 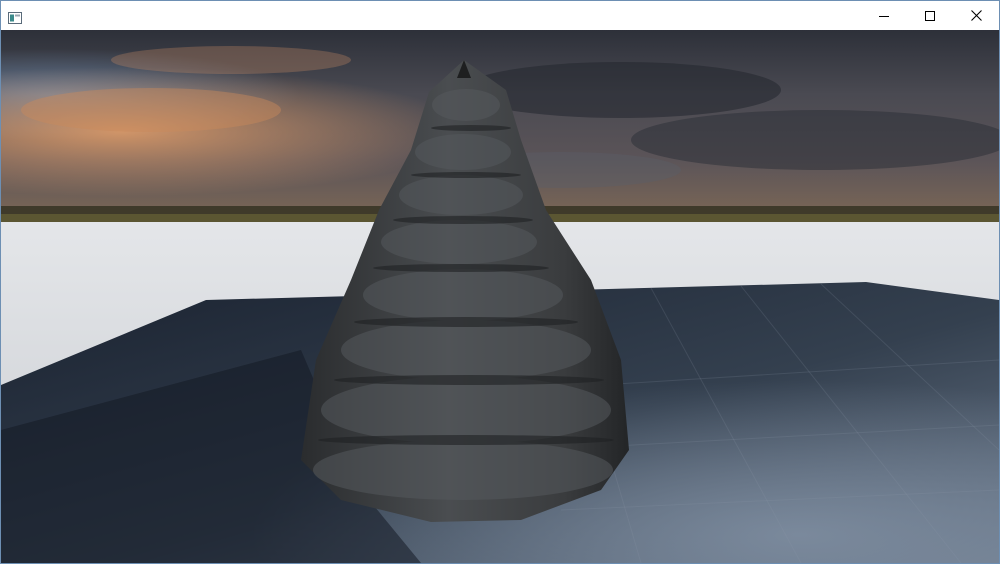 I want to click on app-icon, so click(x=15, y=16).